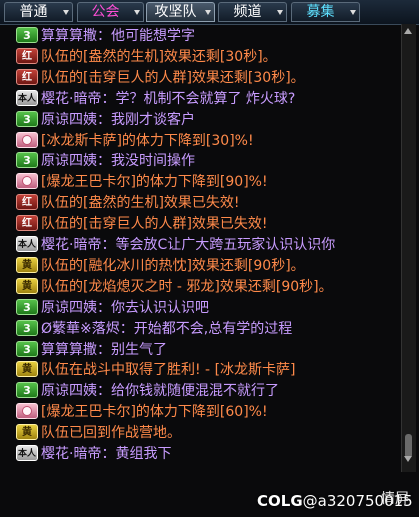 Image resolution: width=419 pixels, height=517 pixels. I want to click on chat-message: 3 算算算撒：别生气了, so click(91, 350).